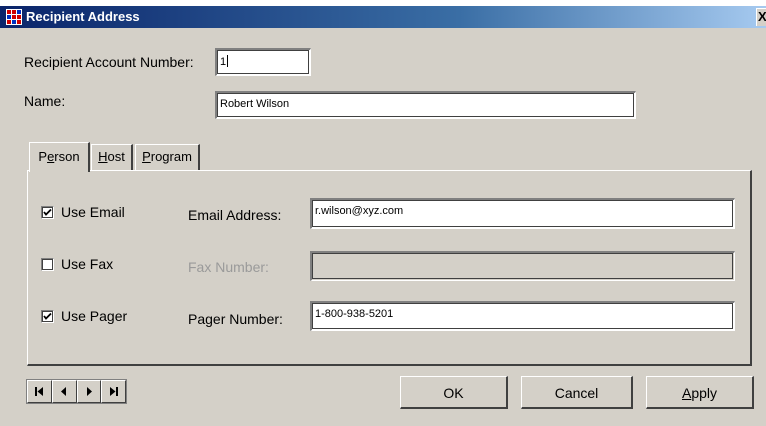  I want to click on previous-record-icon, so click(64, 391).